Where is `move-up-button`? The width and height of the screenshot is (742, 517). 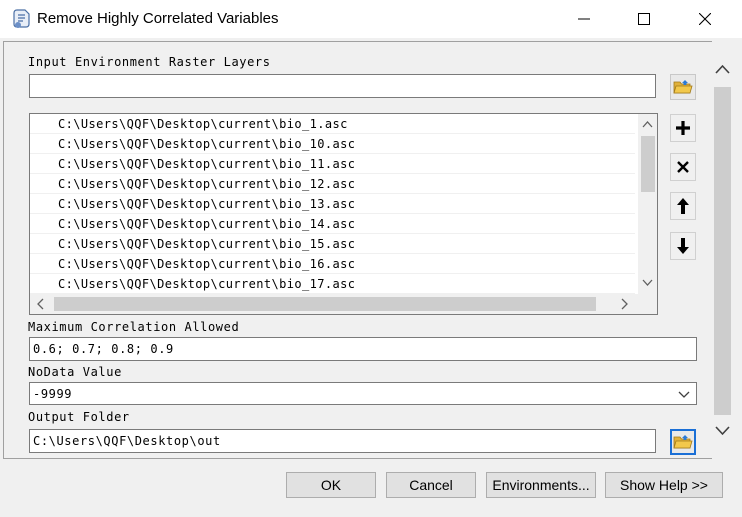
move-up-button is located at coordinates (683, 206).